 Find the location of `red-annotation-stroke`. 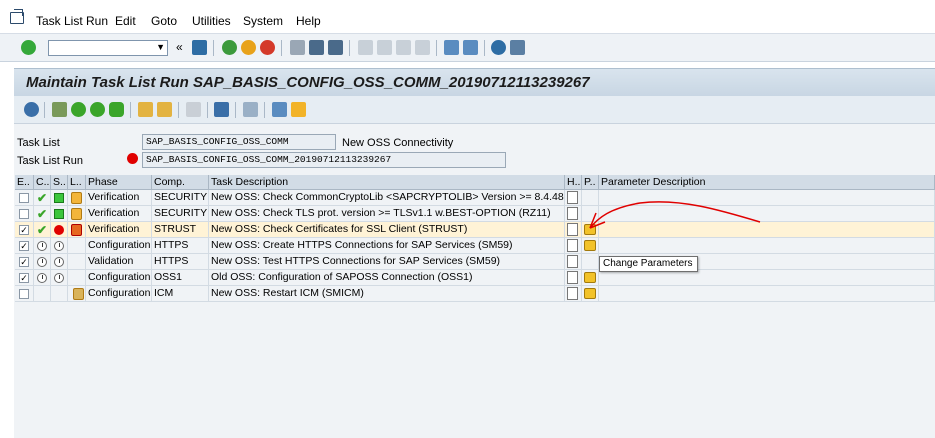

red-annotation-stroke is located at coordinates (675, 215).